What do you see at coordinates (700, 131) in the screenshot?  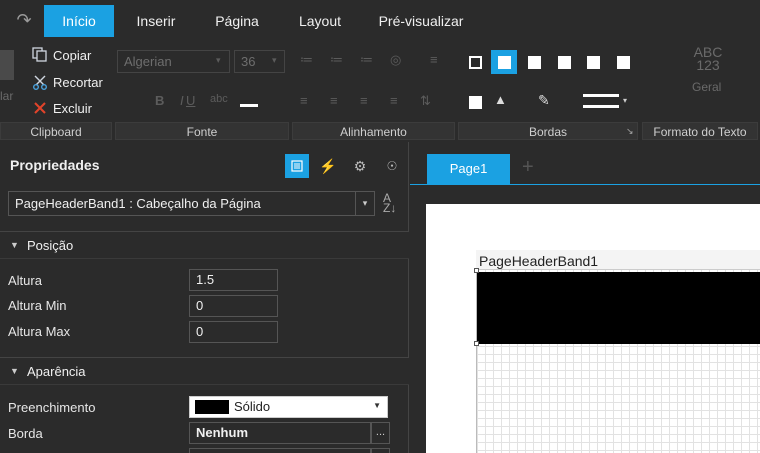 I see `group-label-formato: Formato do Texto` at bounding box center [700, 131].